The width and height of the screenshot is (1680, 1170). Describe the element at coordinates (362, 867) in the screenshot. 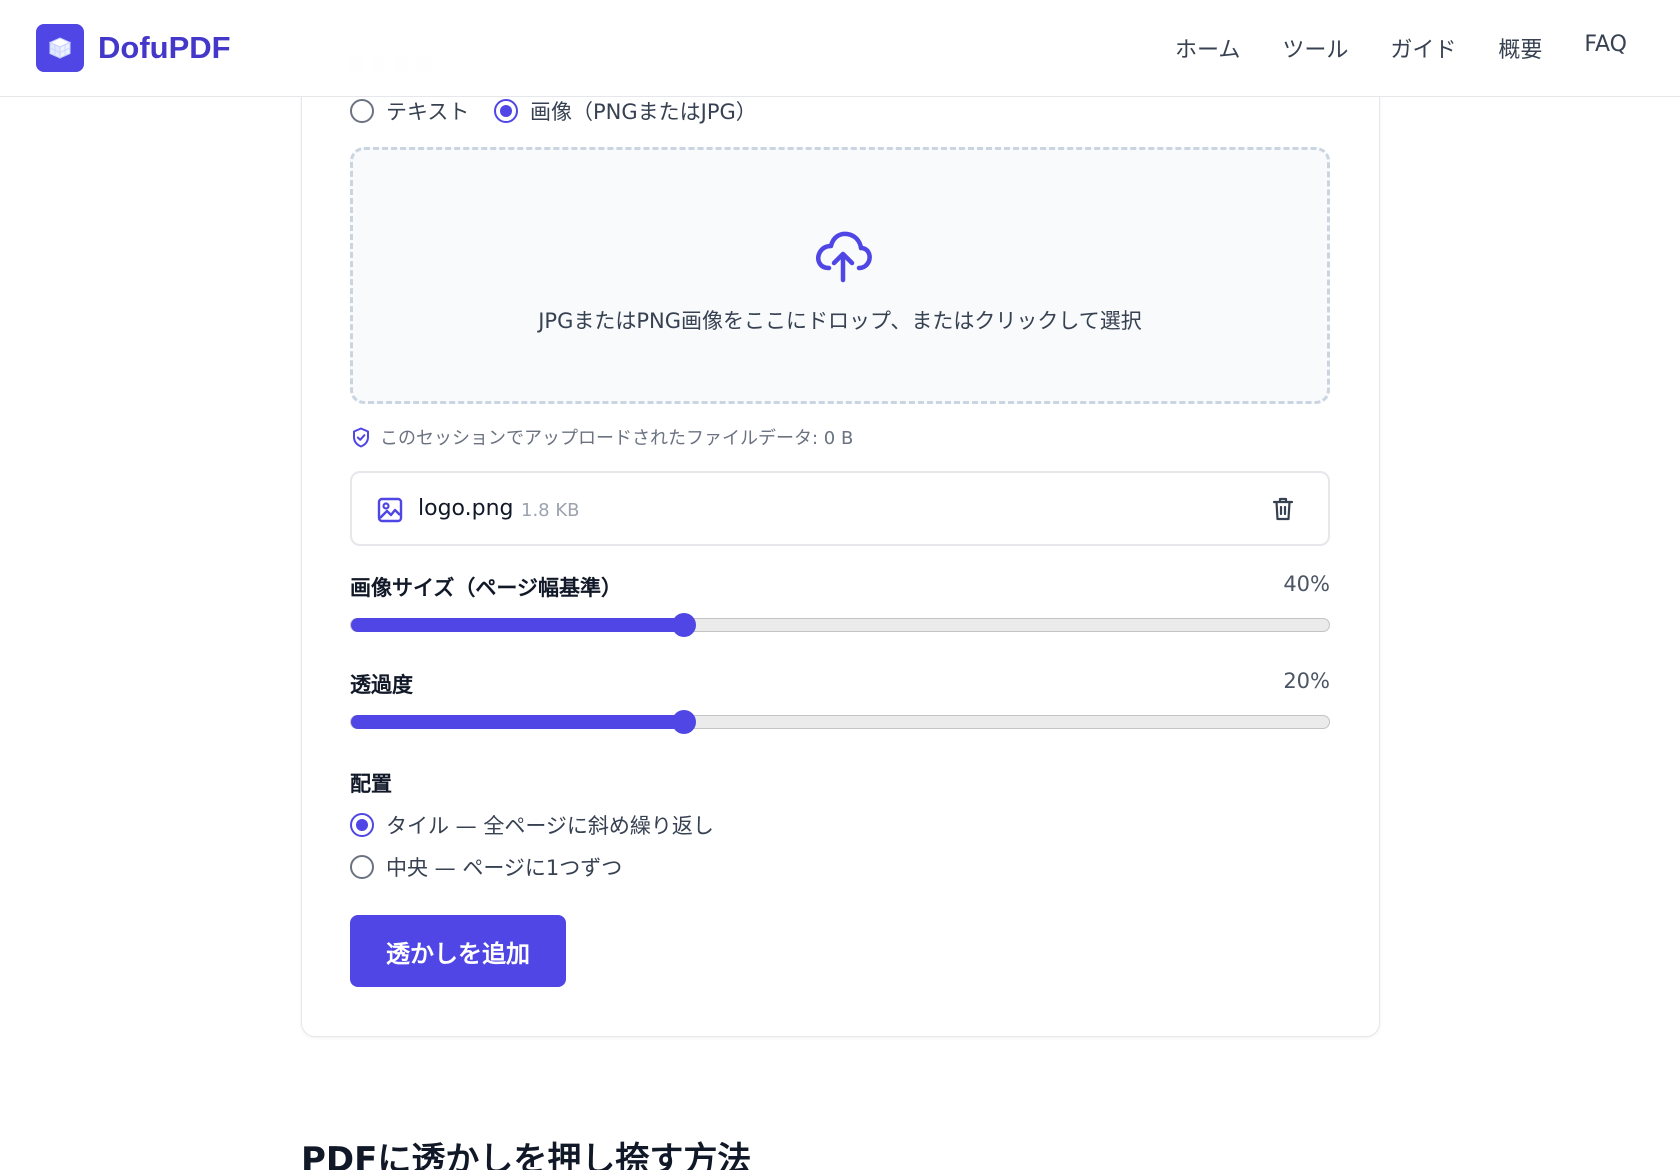

I see `radio-center-button` at that location.